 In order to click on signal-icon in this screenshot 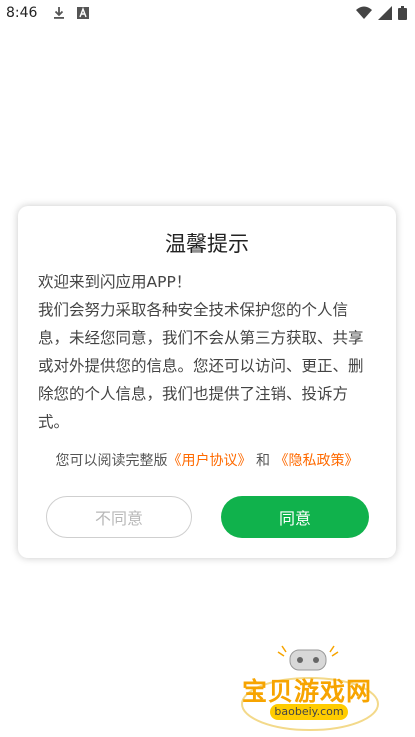, I will do `click(385, 13)`.